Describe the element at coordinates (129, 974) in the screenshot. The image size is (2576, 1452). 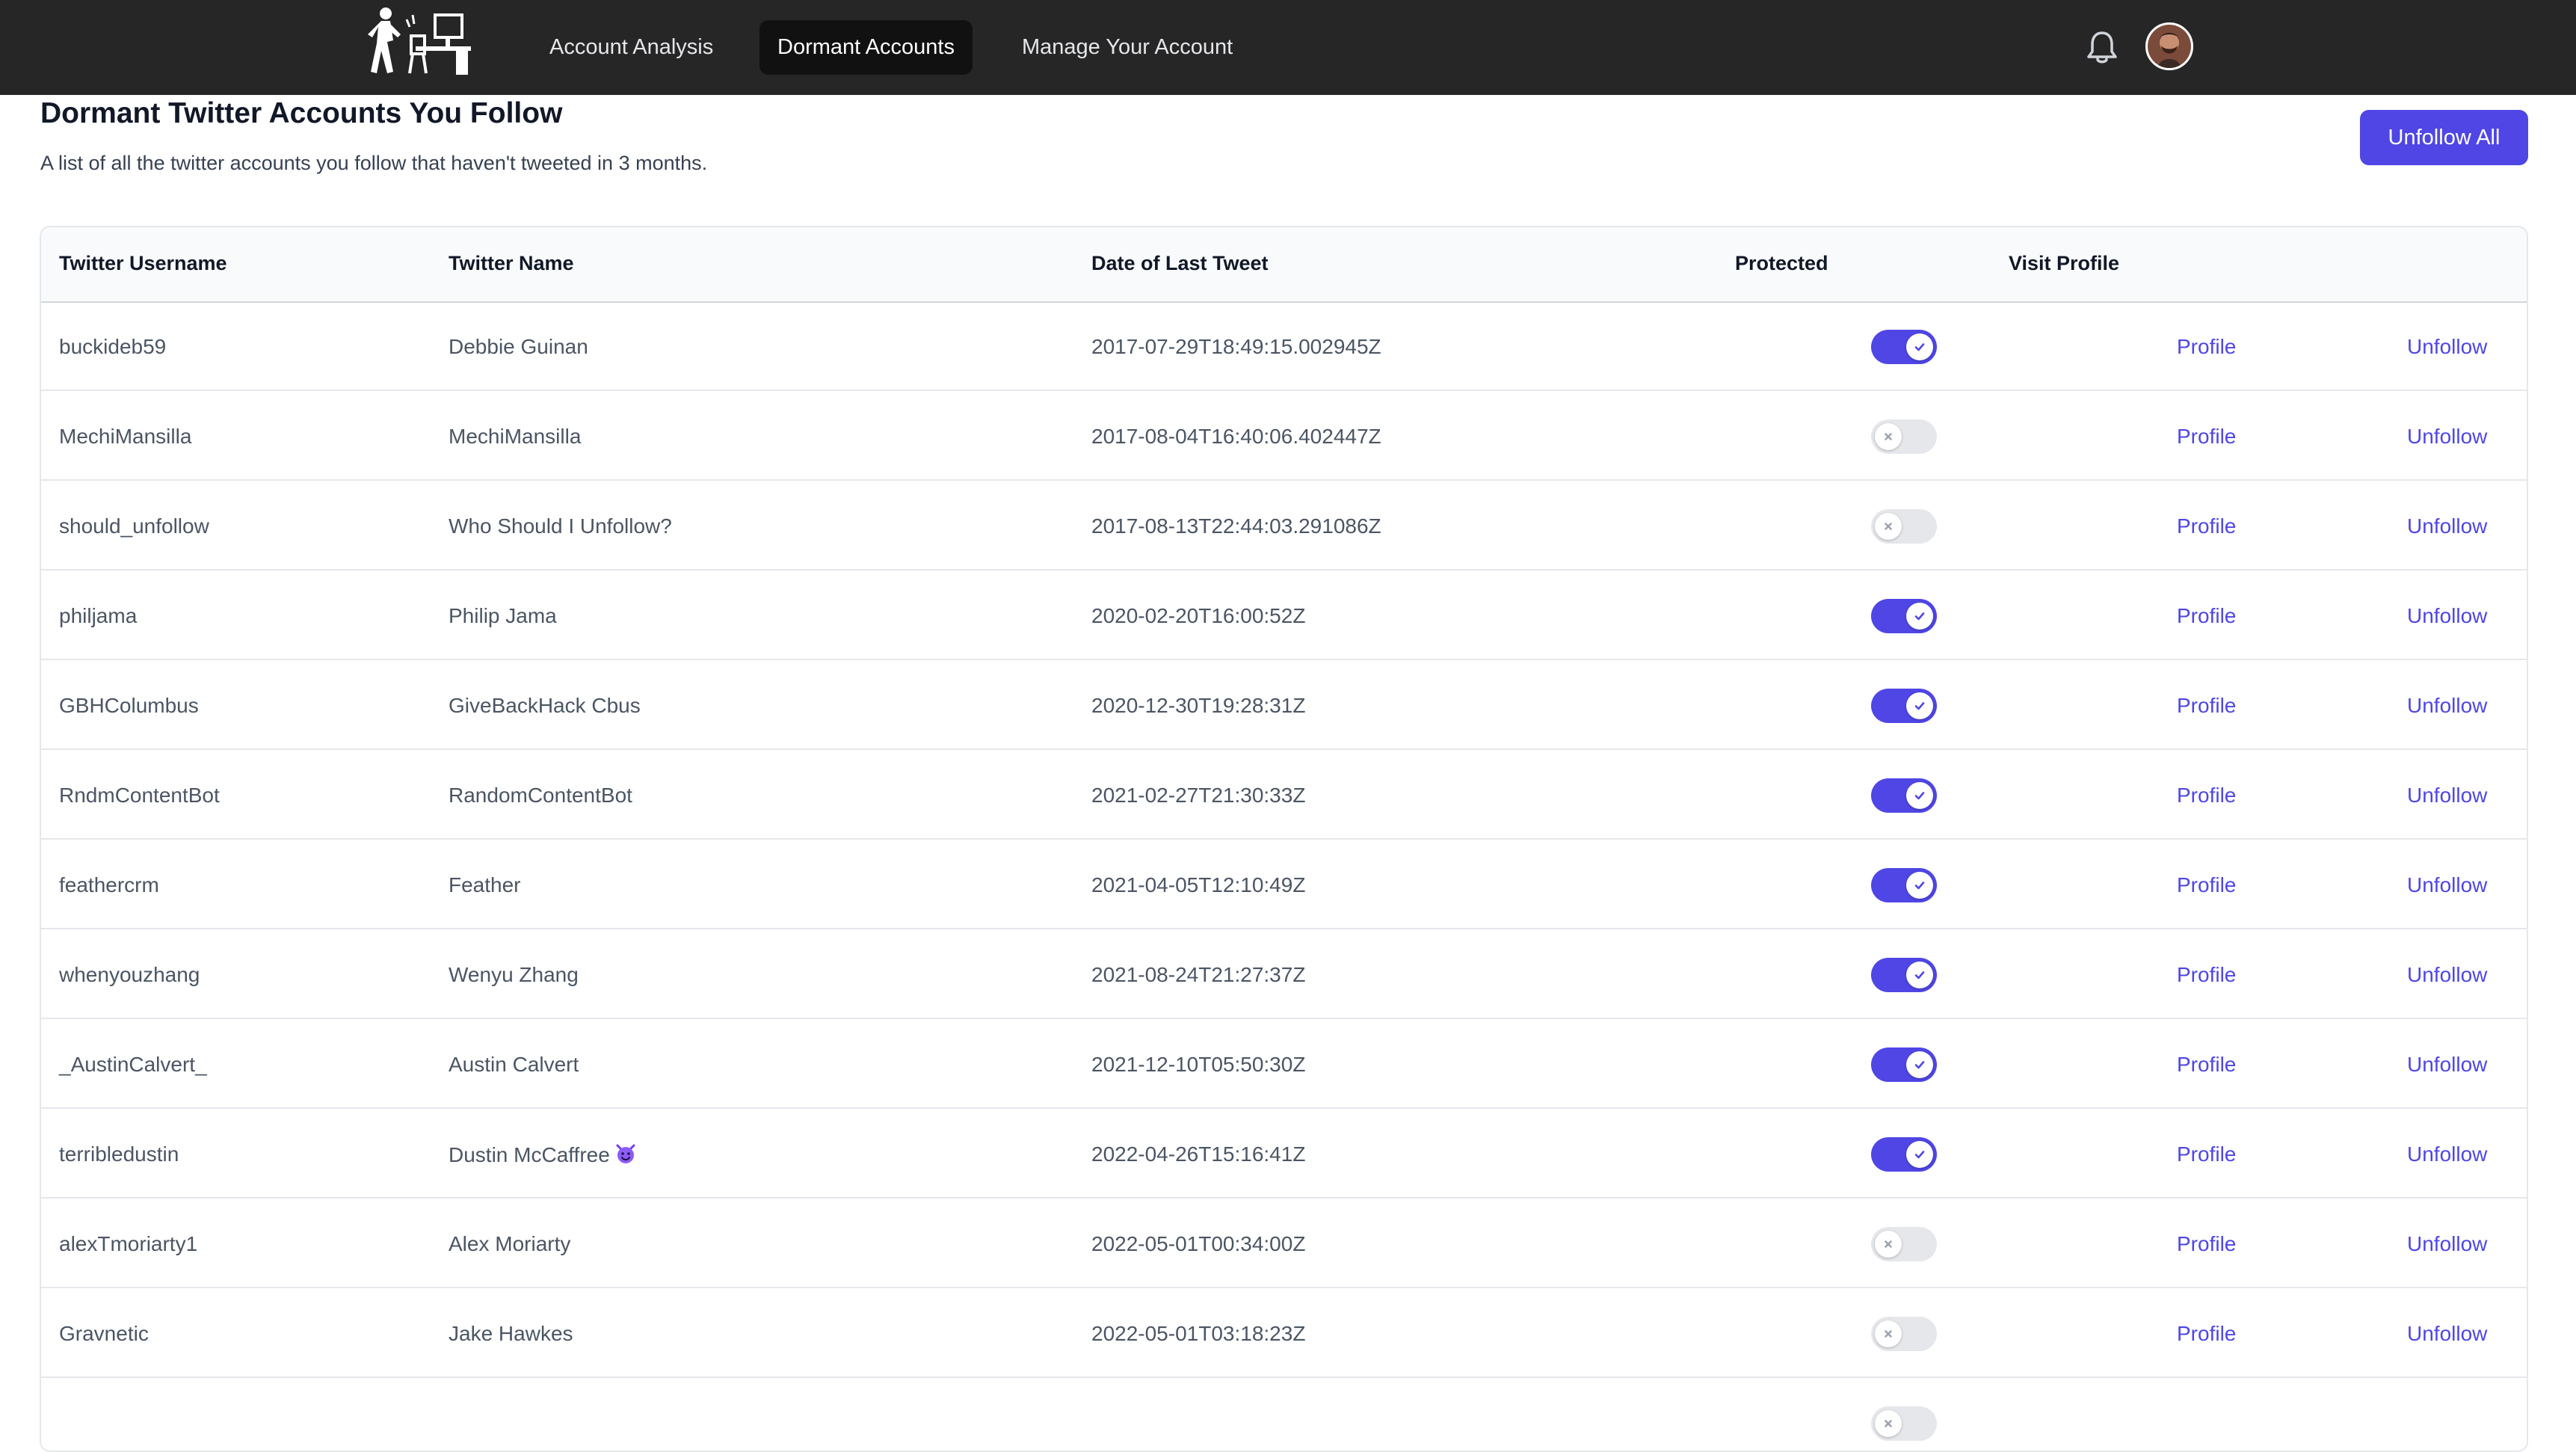
I see `username-cell: whenyouzhang` at that location.